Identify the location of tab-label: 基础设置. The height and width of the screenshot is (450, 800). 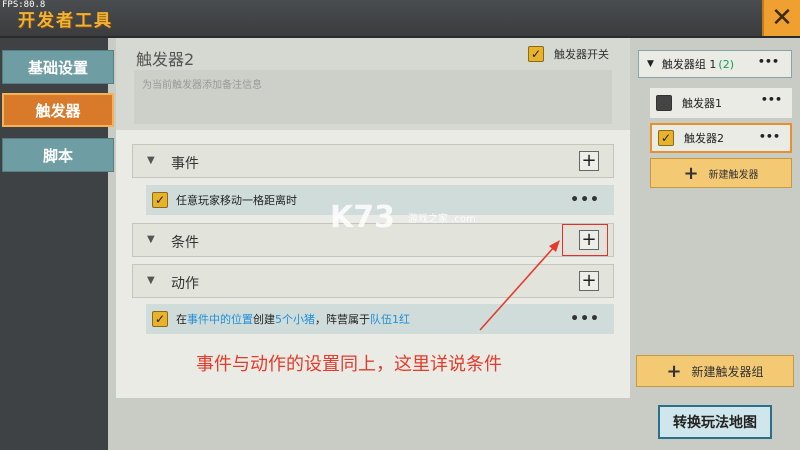
(57, 67).